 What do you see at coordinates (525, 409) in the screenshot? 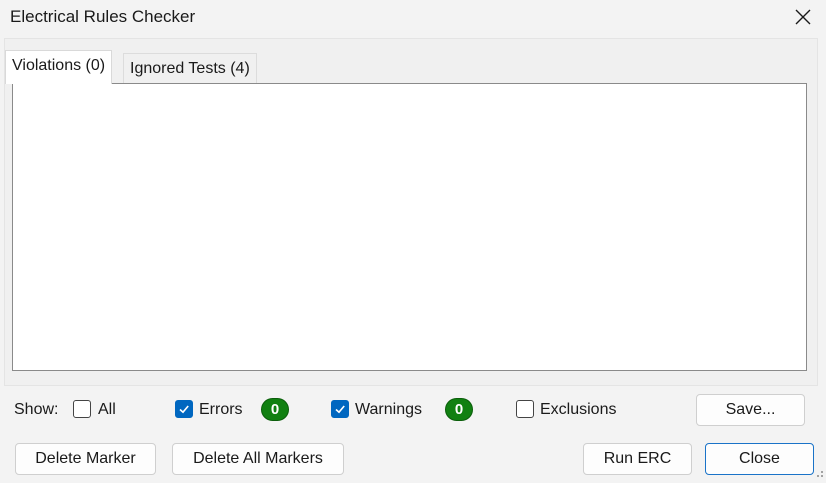
I see `exclusions-checkbox` at bounding box center [525, 409].